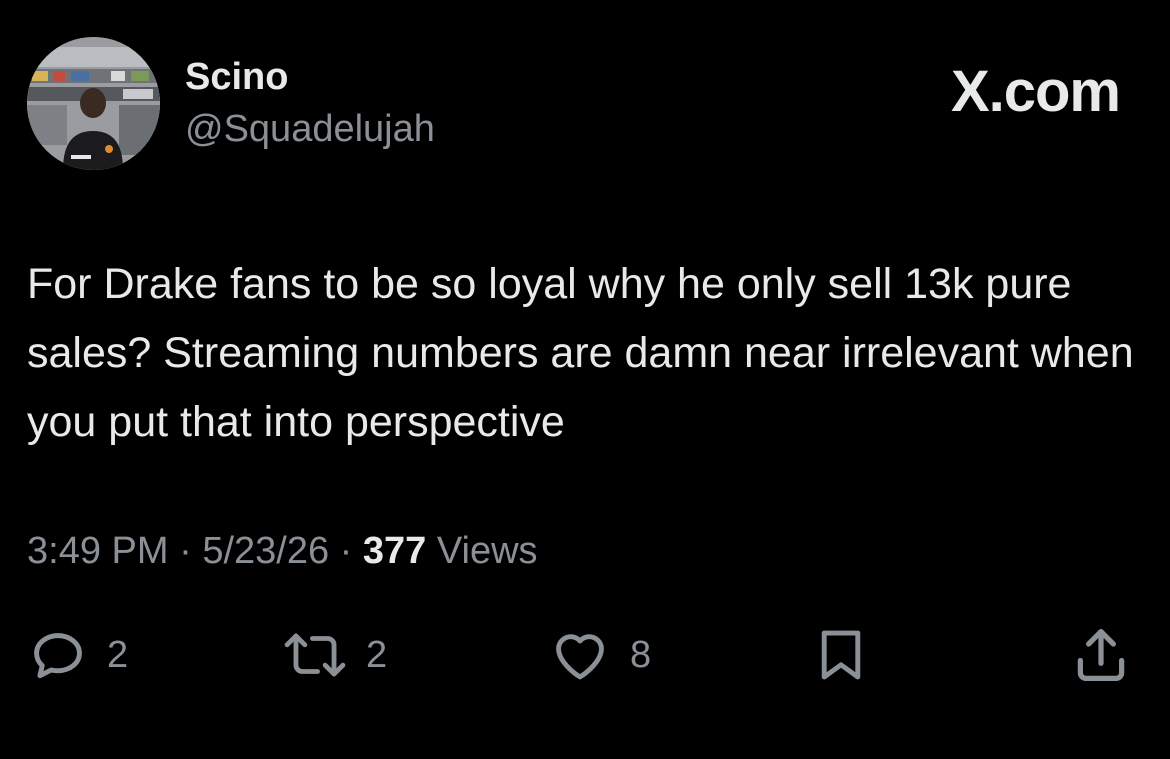 The image size is (1170, 759). I want to click on reply-button: 2, so click(77, 655).